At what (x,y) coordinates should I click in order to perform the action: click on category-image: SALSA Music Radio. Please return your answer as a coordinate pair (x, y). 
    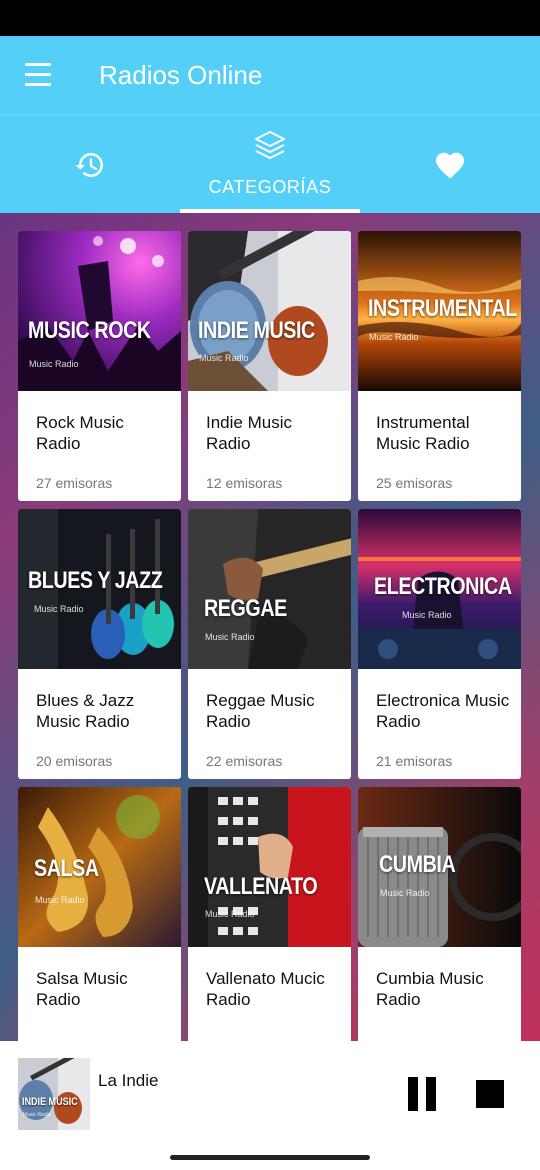
    Looking at the image, I should click on (99, 867).